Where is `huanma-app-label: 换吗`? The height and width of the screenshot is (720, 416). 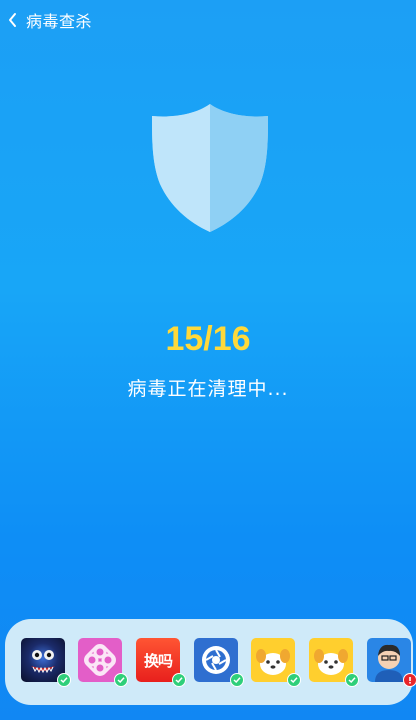 huanma-app-label: 换吗 is located at coordinates (158, 660).